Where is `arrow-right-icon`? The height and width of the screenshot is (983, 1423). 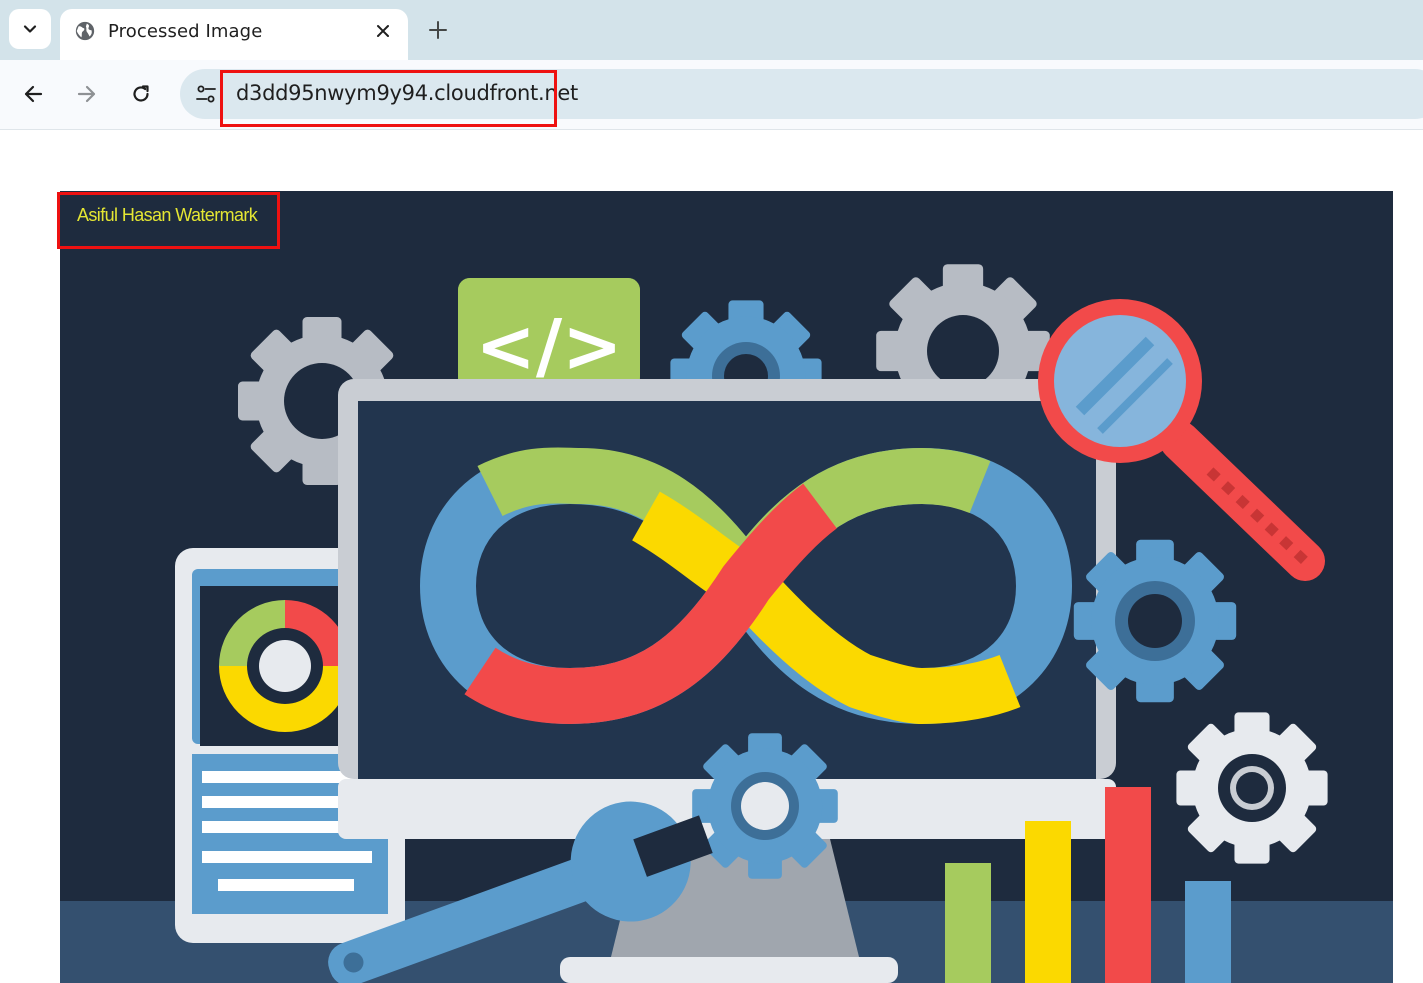
arrow-right-icon is located at coordinates (86, 94).